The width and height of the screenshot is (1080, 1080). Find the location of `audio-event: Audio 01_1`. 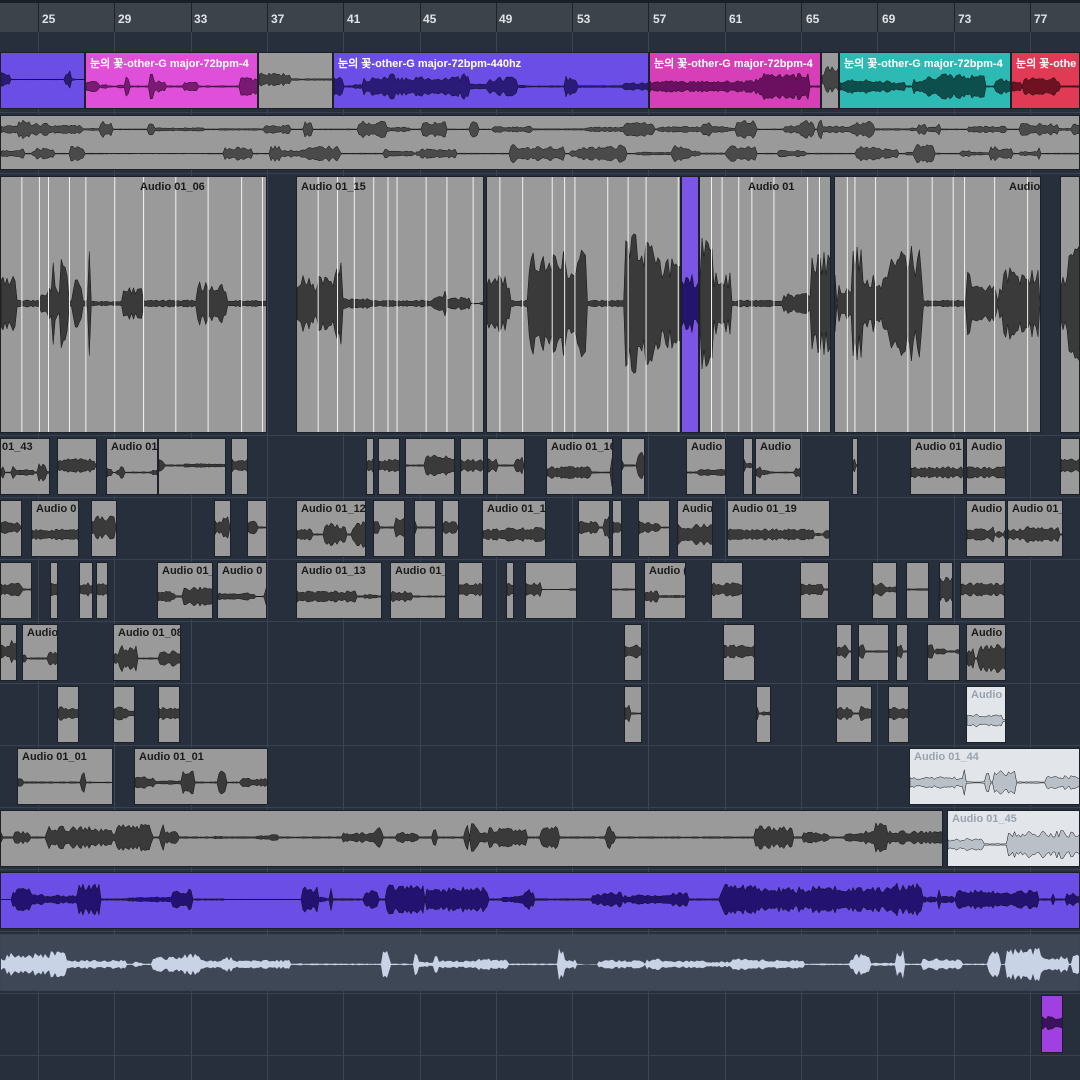

audio-event: Audio 01_1 is located at coordinates (514, 528).